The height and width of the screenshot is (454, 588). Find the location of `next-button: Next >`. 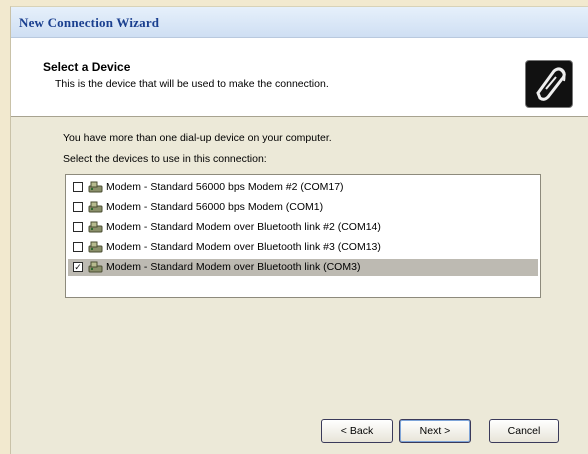

next-button: Next > is located at coordinates (435, 431).